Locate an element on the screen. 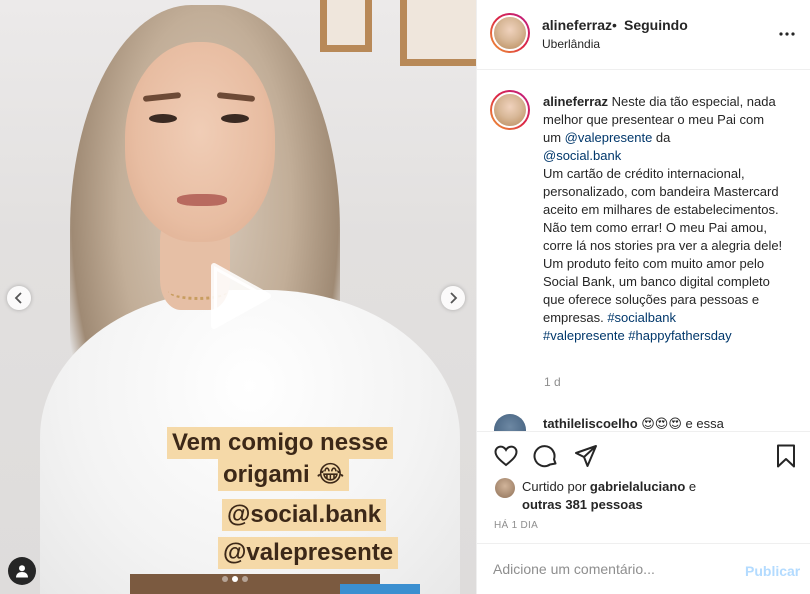  likes-count: outras 381 pessoas is located at coordinates (582, 504).